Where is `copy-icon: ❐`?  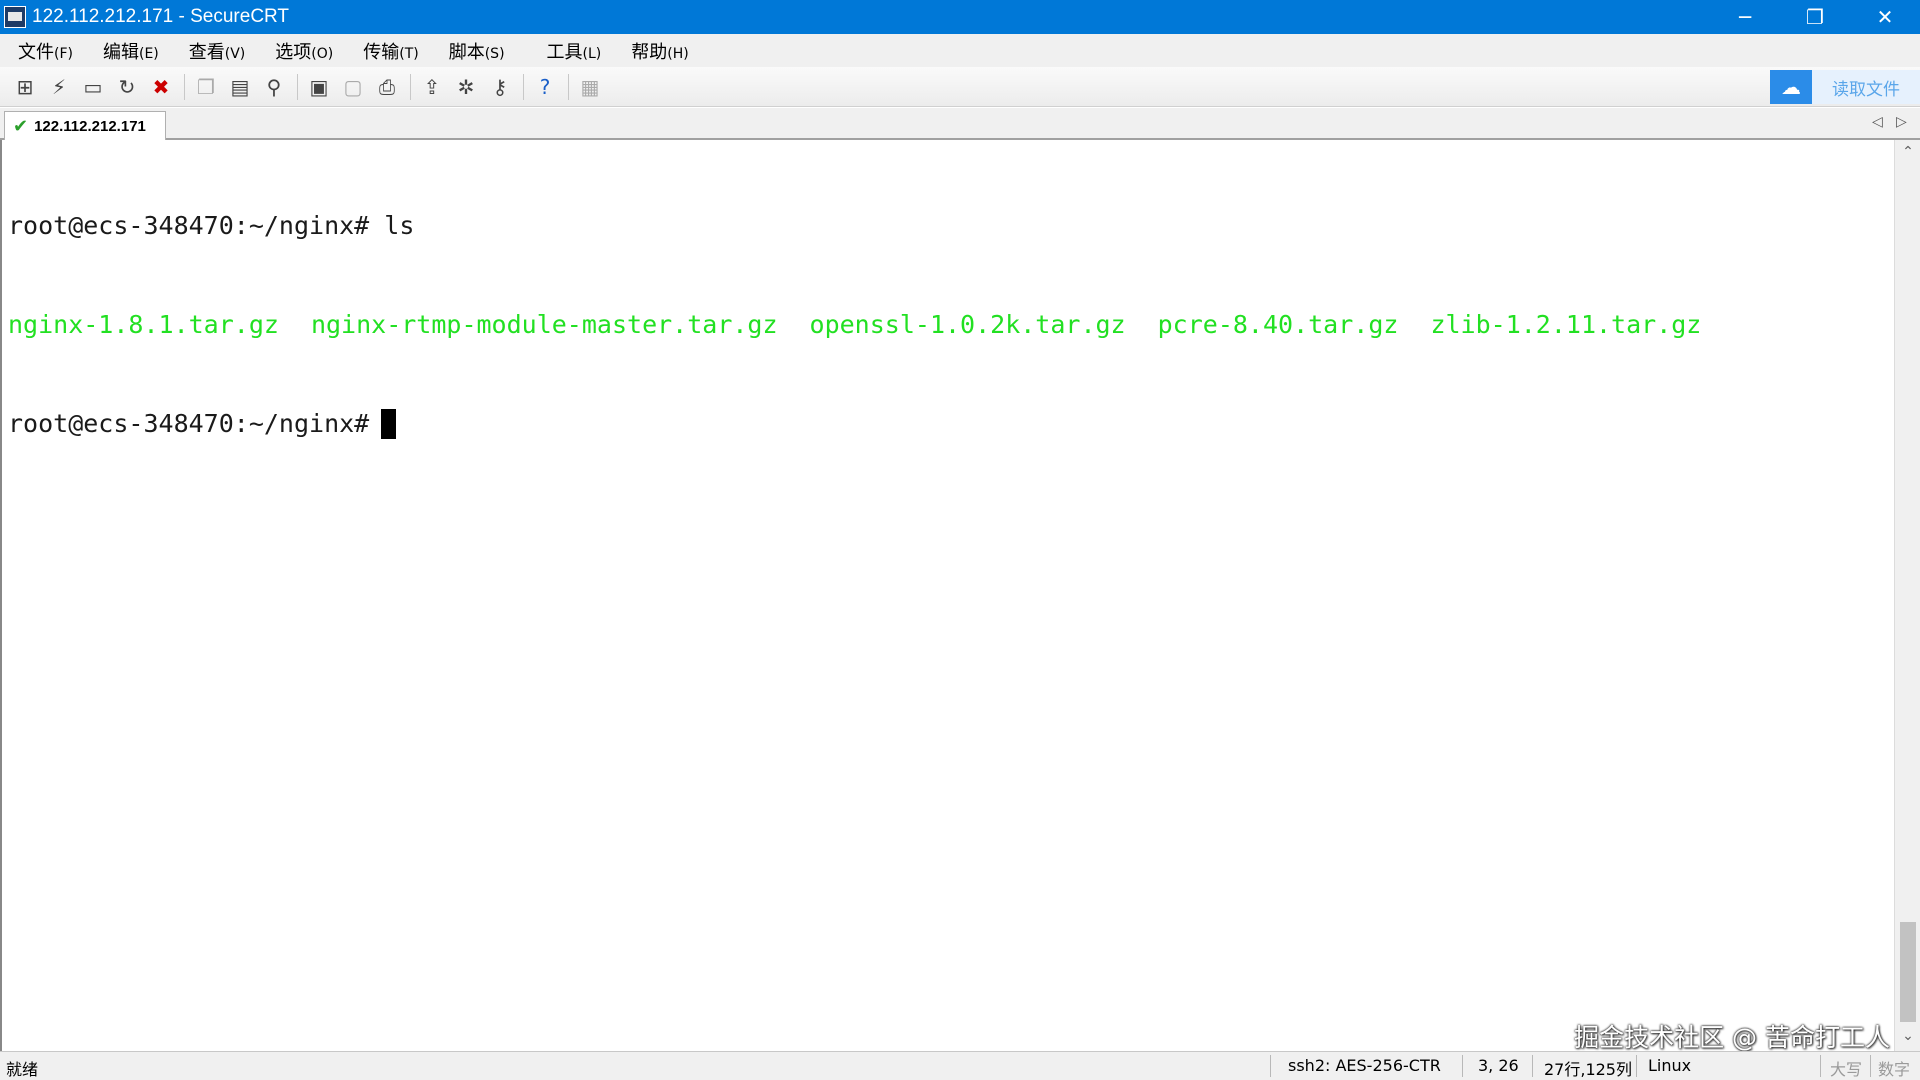 copy-icon: ❐ is located at coordinates (206, 87).